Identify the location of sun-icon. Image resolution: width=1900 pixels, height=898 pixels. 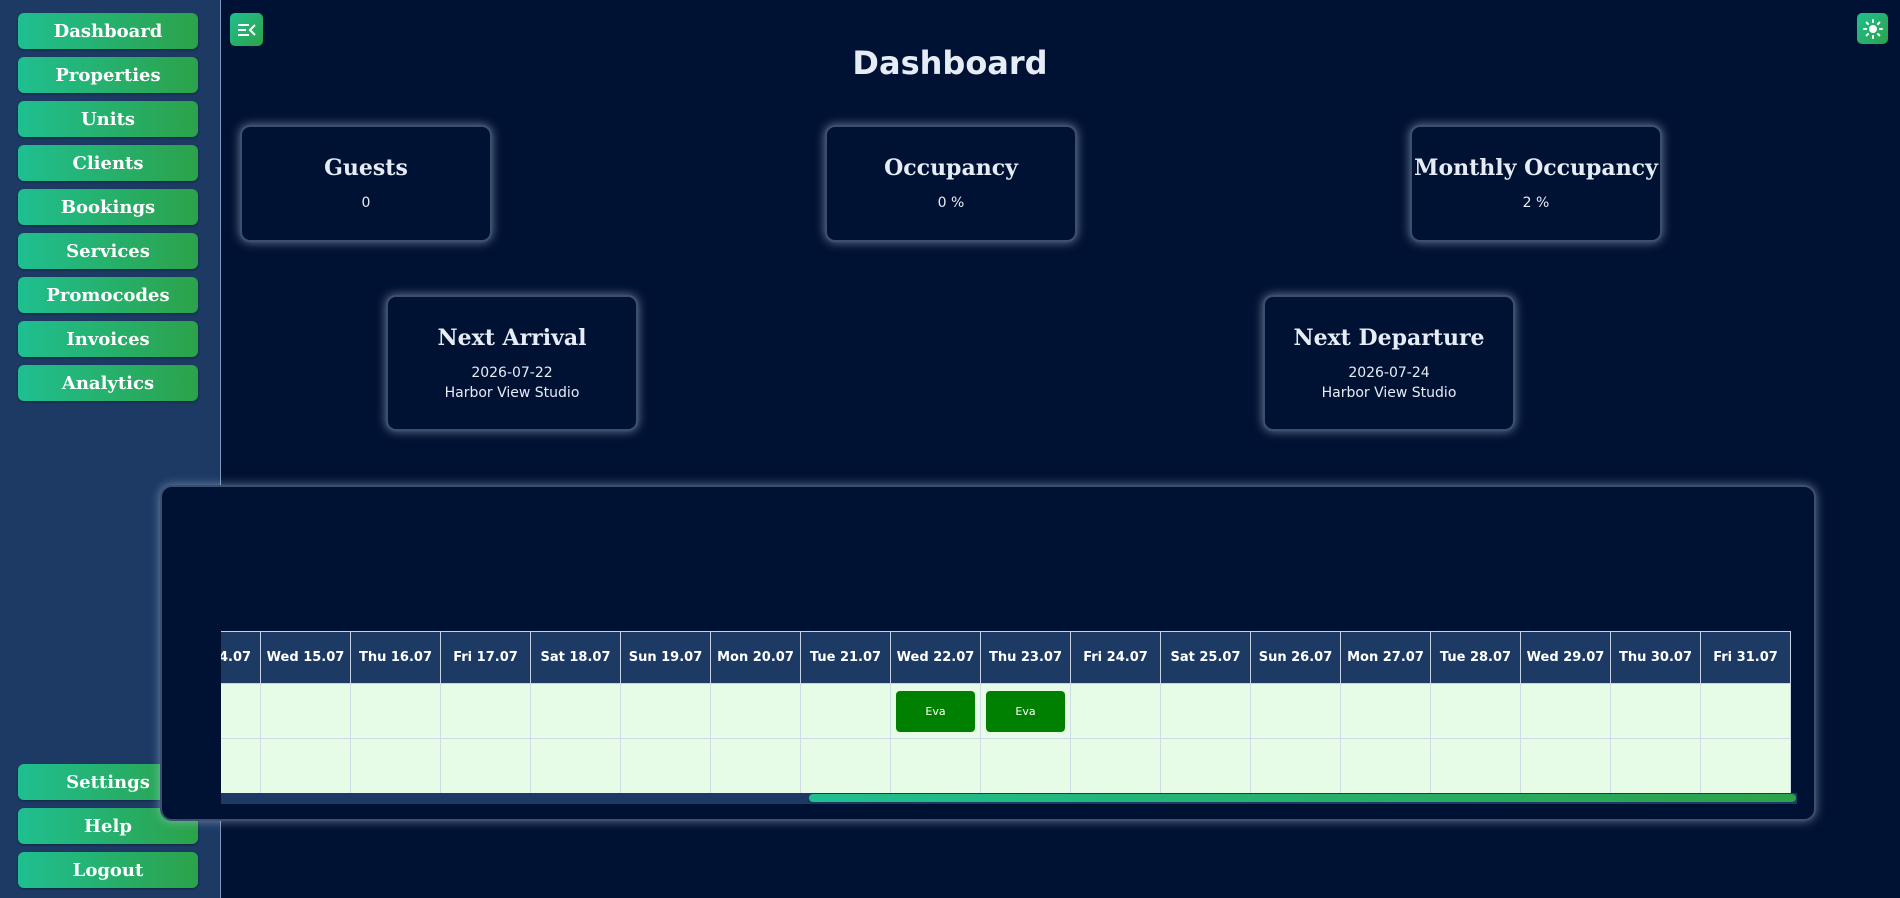
(1872, 28).